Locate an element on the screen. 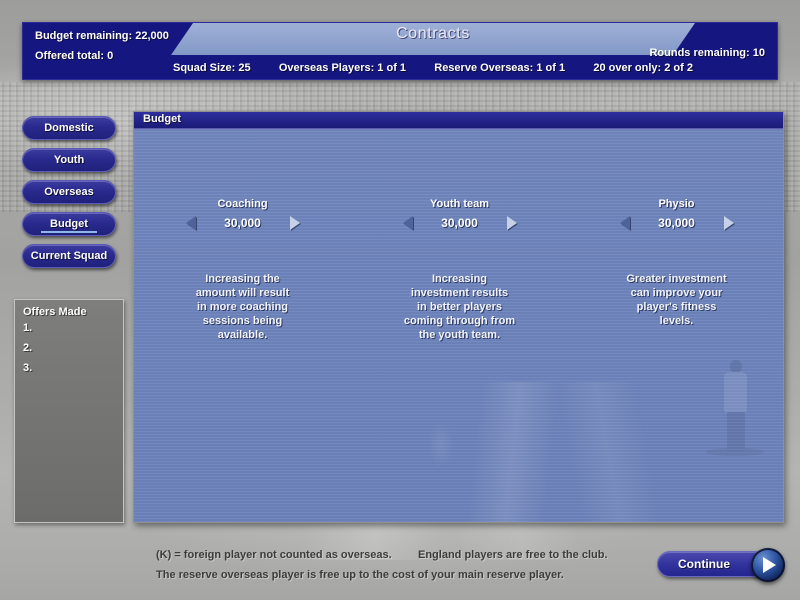 The height and width of the screenshot is (600, 800). stat-20-over-only: 20 over only: 2 of 2 is located at coordinates (643, 68).